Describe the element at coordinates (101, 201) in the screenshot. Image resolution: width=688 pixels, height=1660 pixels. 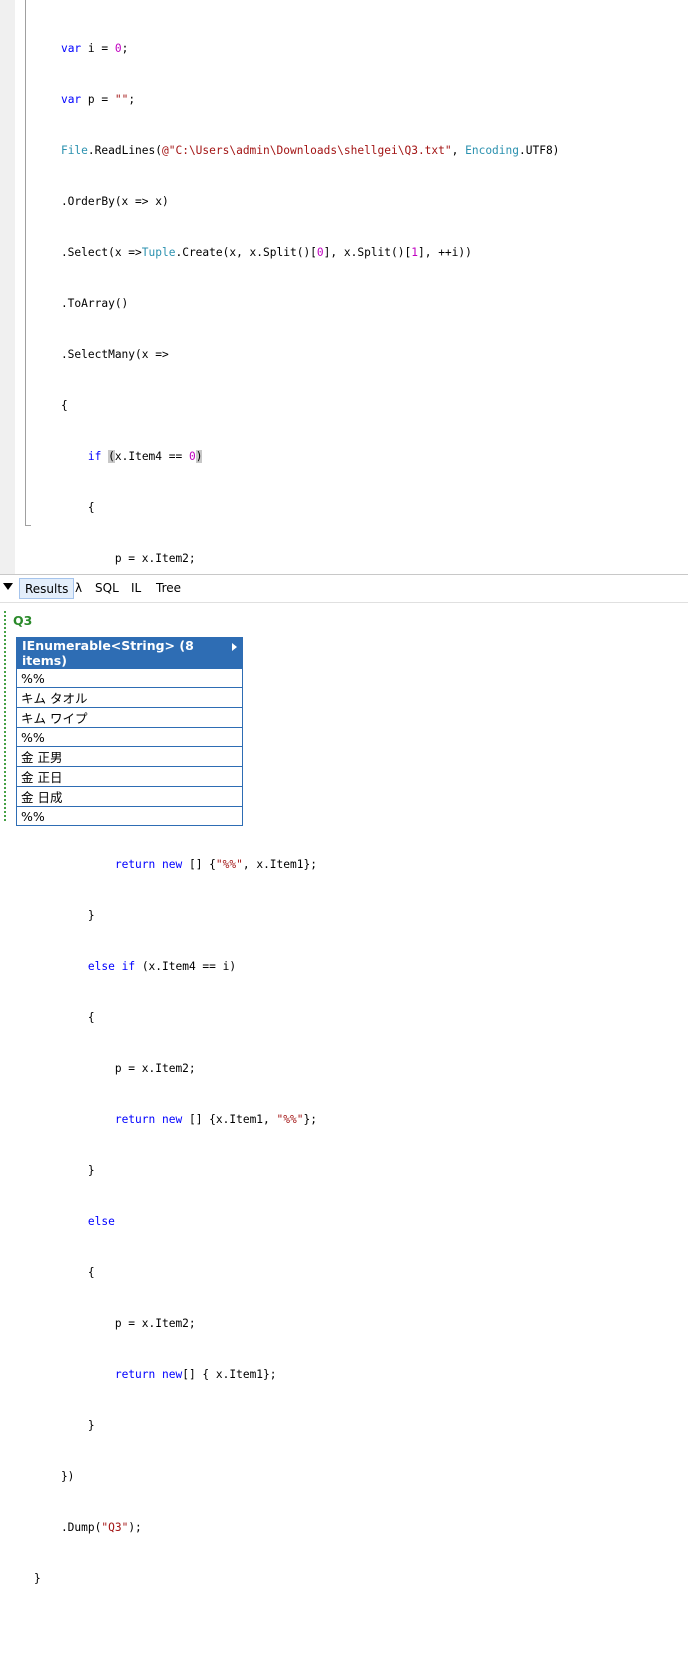
I see `code-line: .OrderBy(x => x)` at that location.